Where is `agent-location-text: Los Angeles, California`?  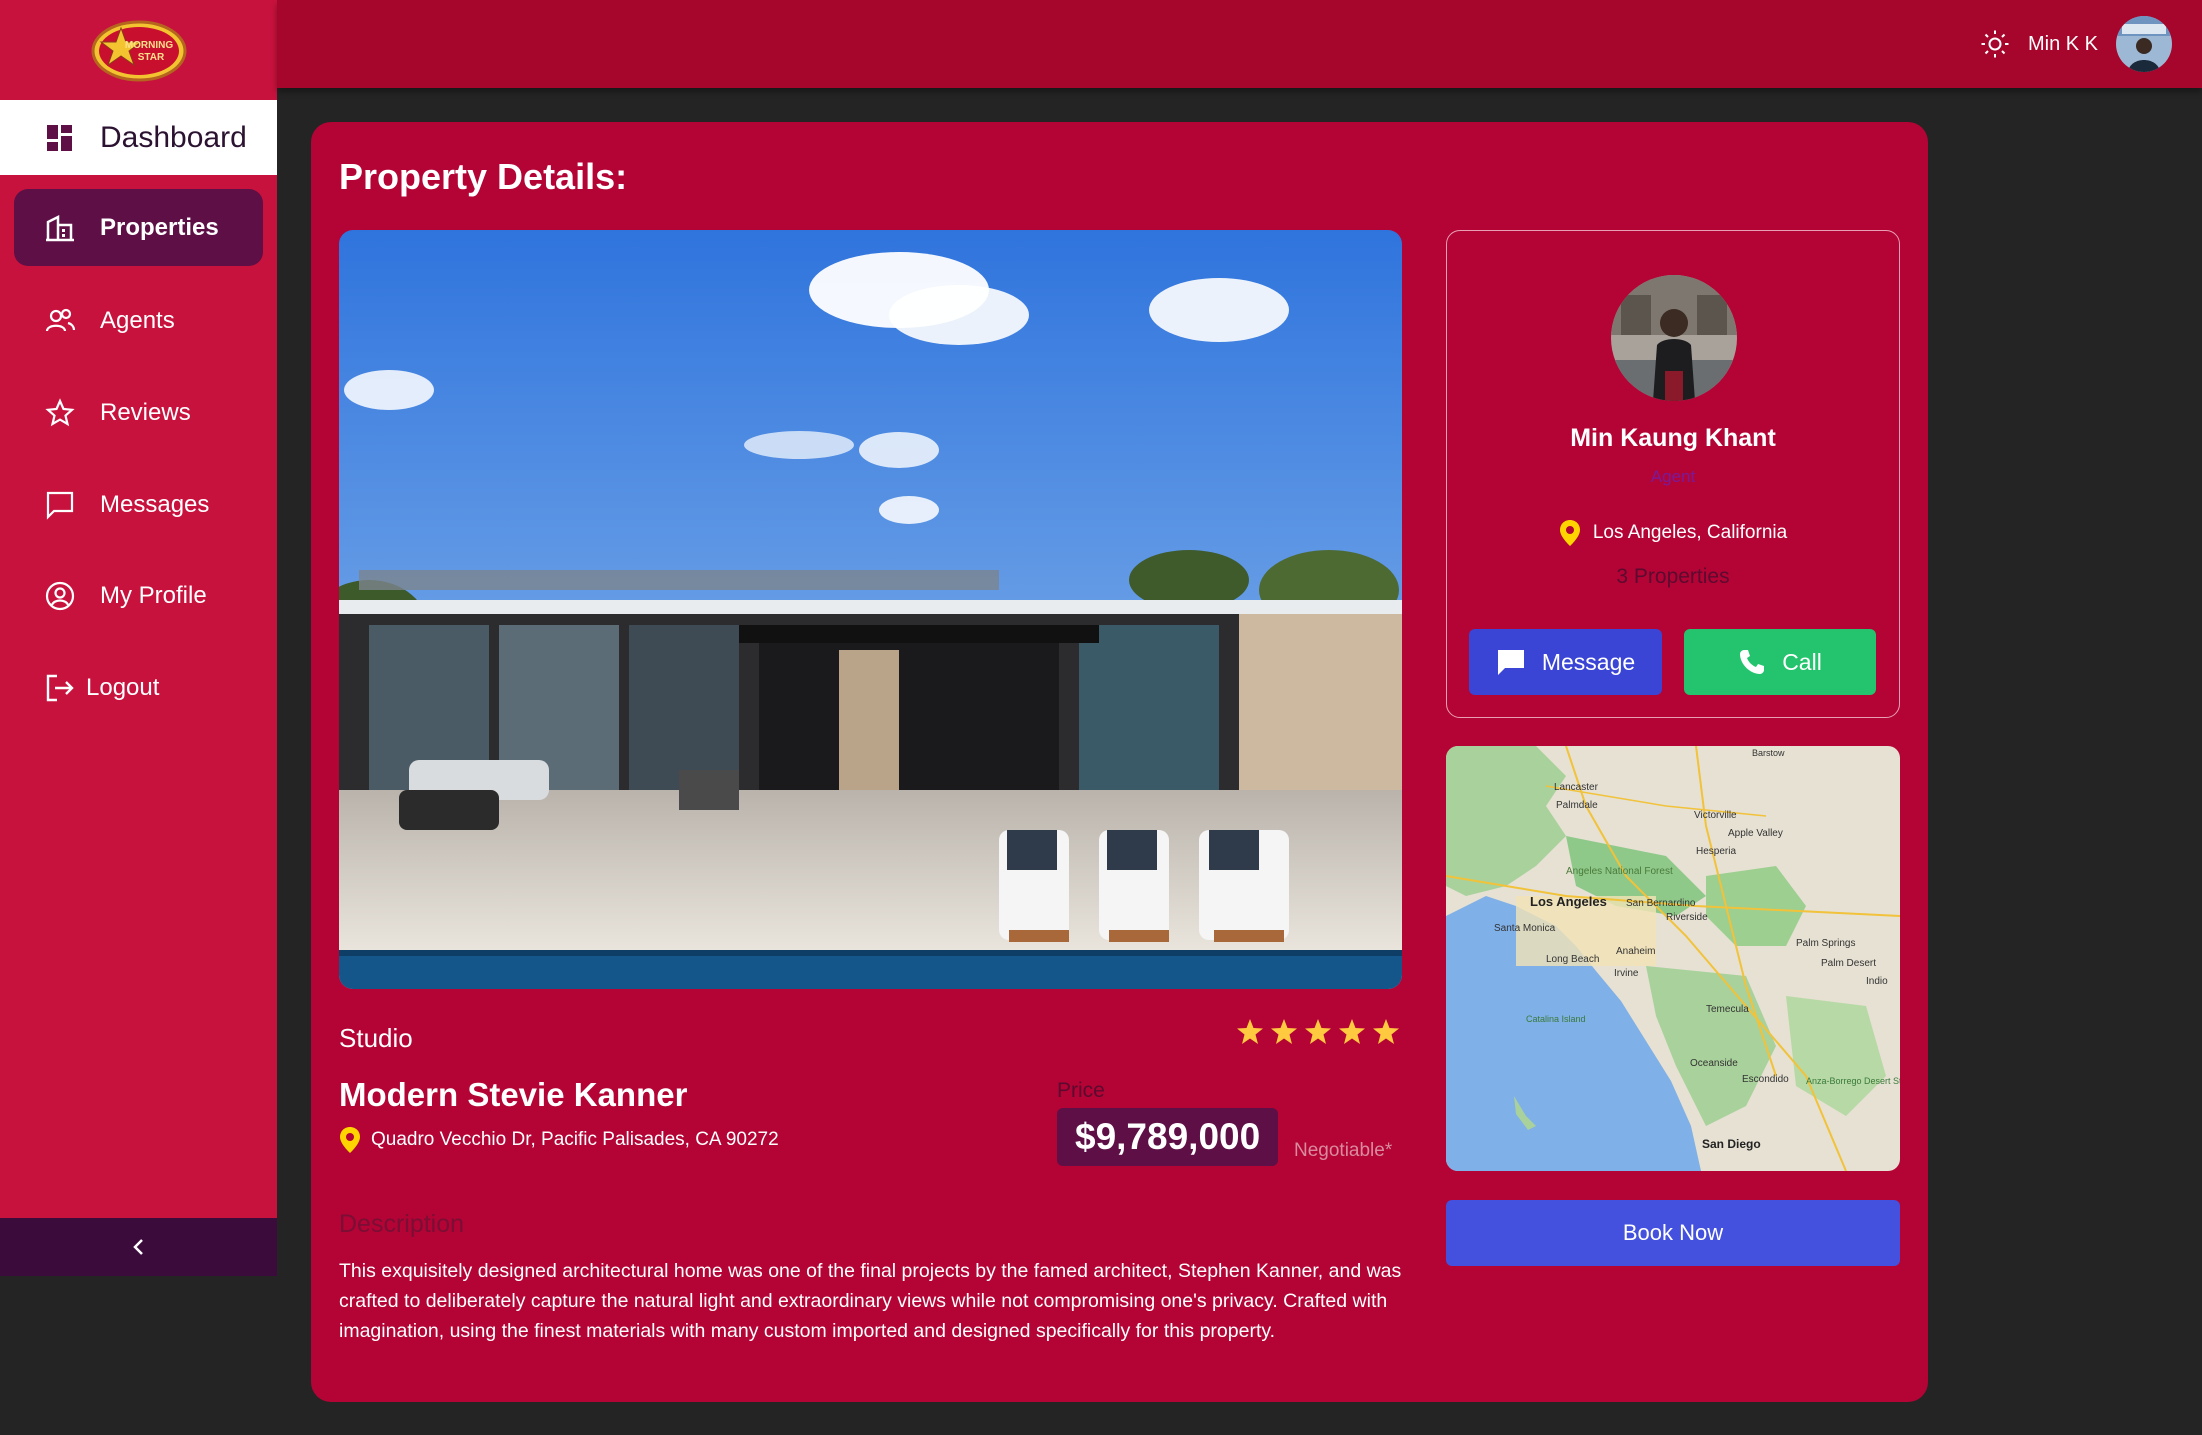 agent-location-text: Los Angeles, California is located at coordinates (1690, 532).